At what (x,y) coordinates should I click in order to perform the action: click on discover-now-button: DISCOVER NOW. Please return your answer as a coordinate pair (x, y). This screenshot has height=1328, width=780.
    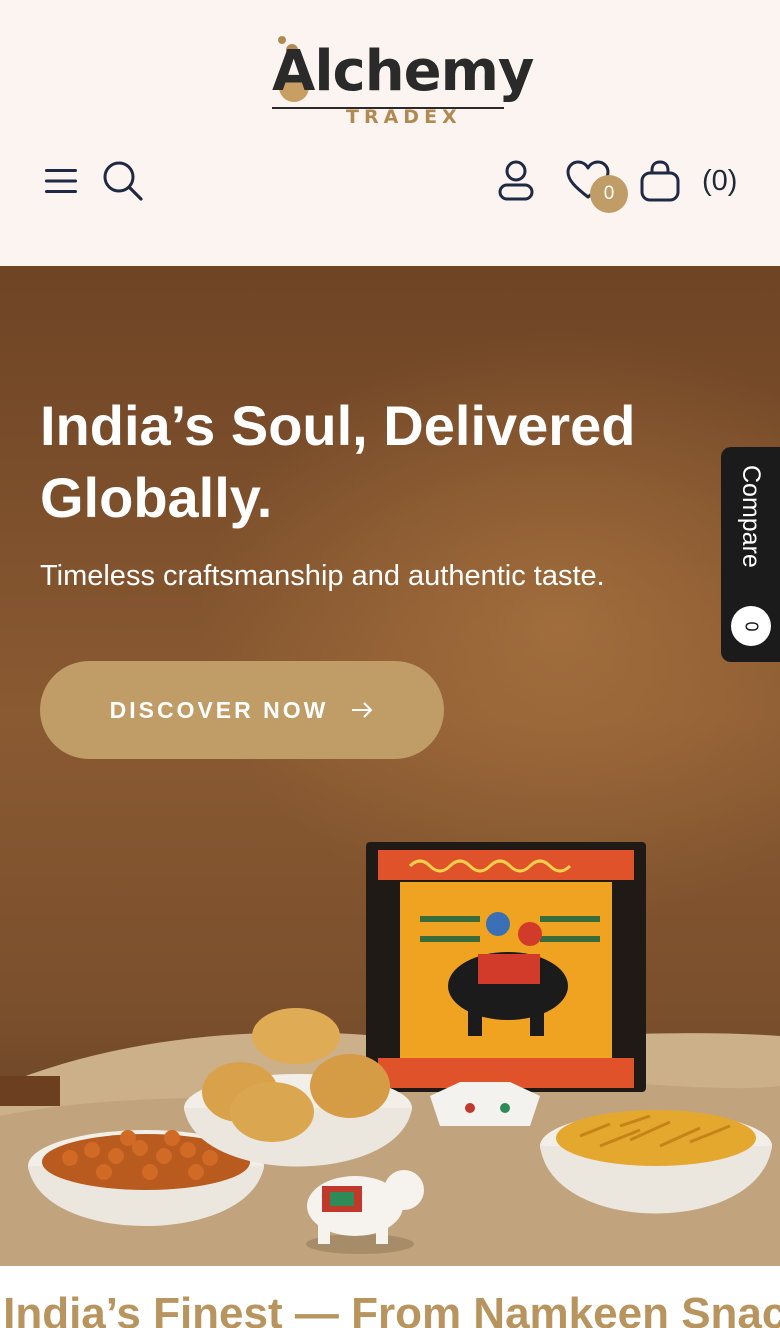
    Looking at the image, I should click on (242, 710).